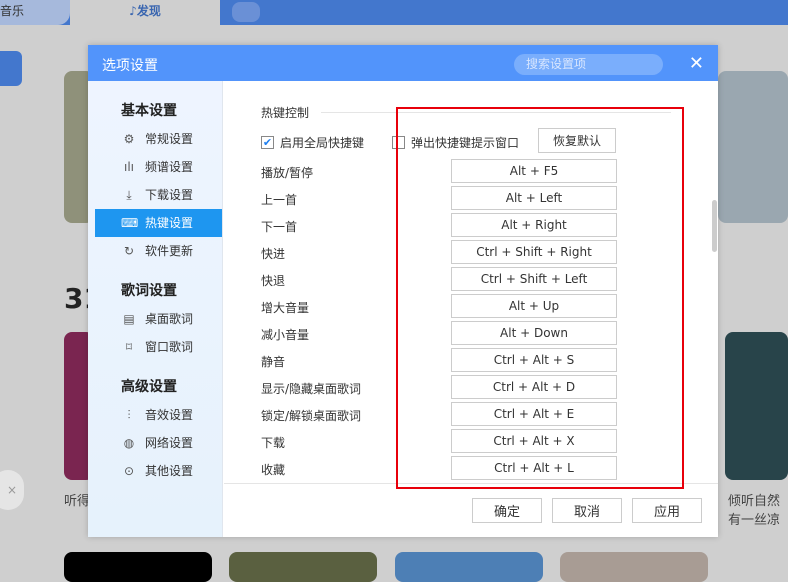 The height and width of the screenshot is (582, 788). I want to click on enable-global-hotkeys-checkbox: ✔ 启用全局快捷键, so click(312, 142).